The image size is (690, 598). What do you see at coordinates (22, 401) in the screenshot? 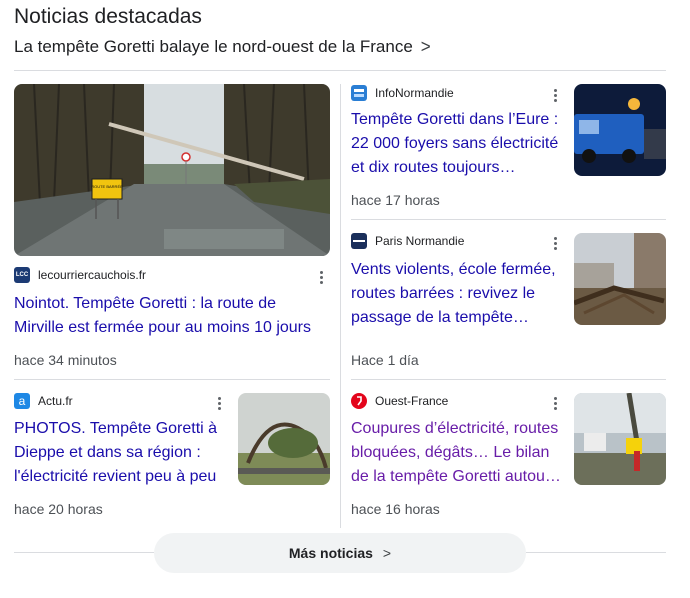
I see `actu-fr-logo-icon: a` at bounding box center [22, 401].